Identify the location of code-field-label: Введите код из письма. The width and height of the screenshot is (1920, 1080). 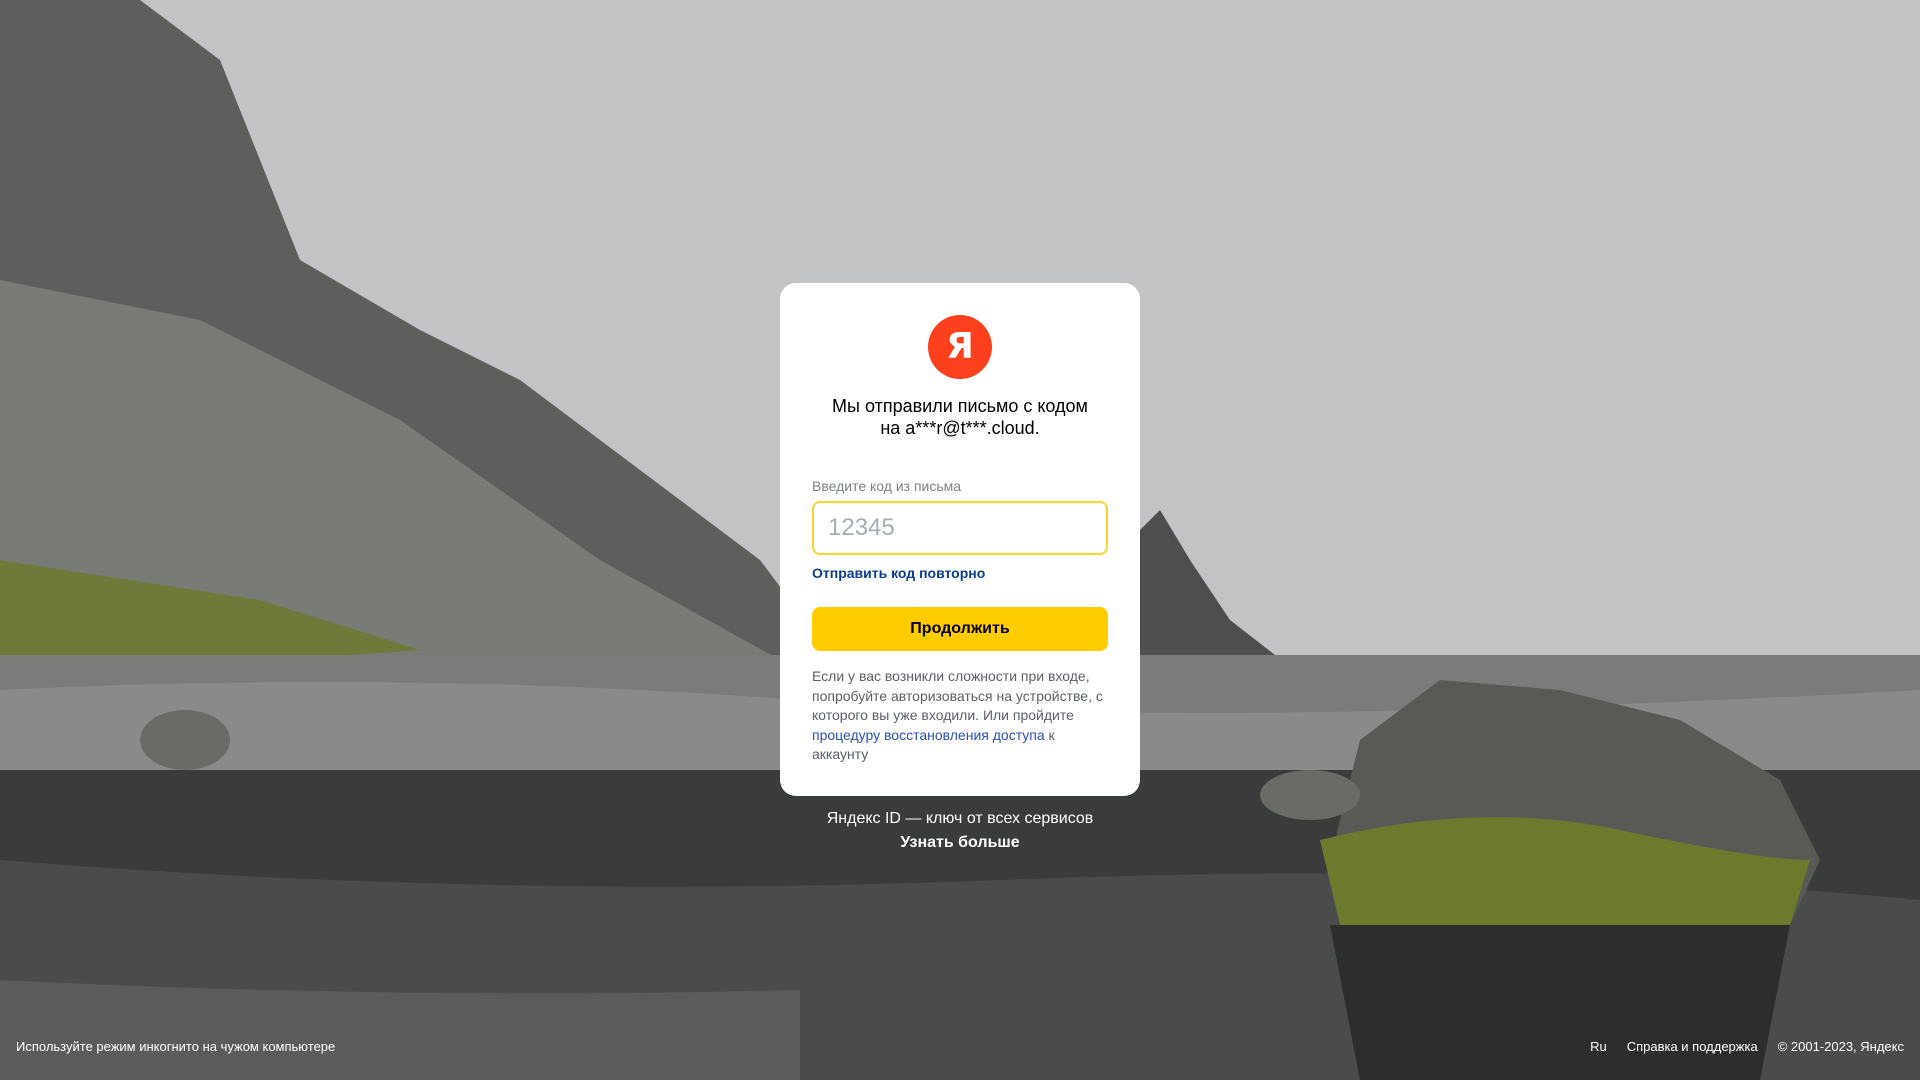
(887, 486).